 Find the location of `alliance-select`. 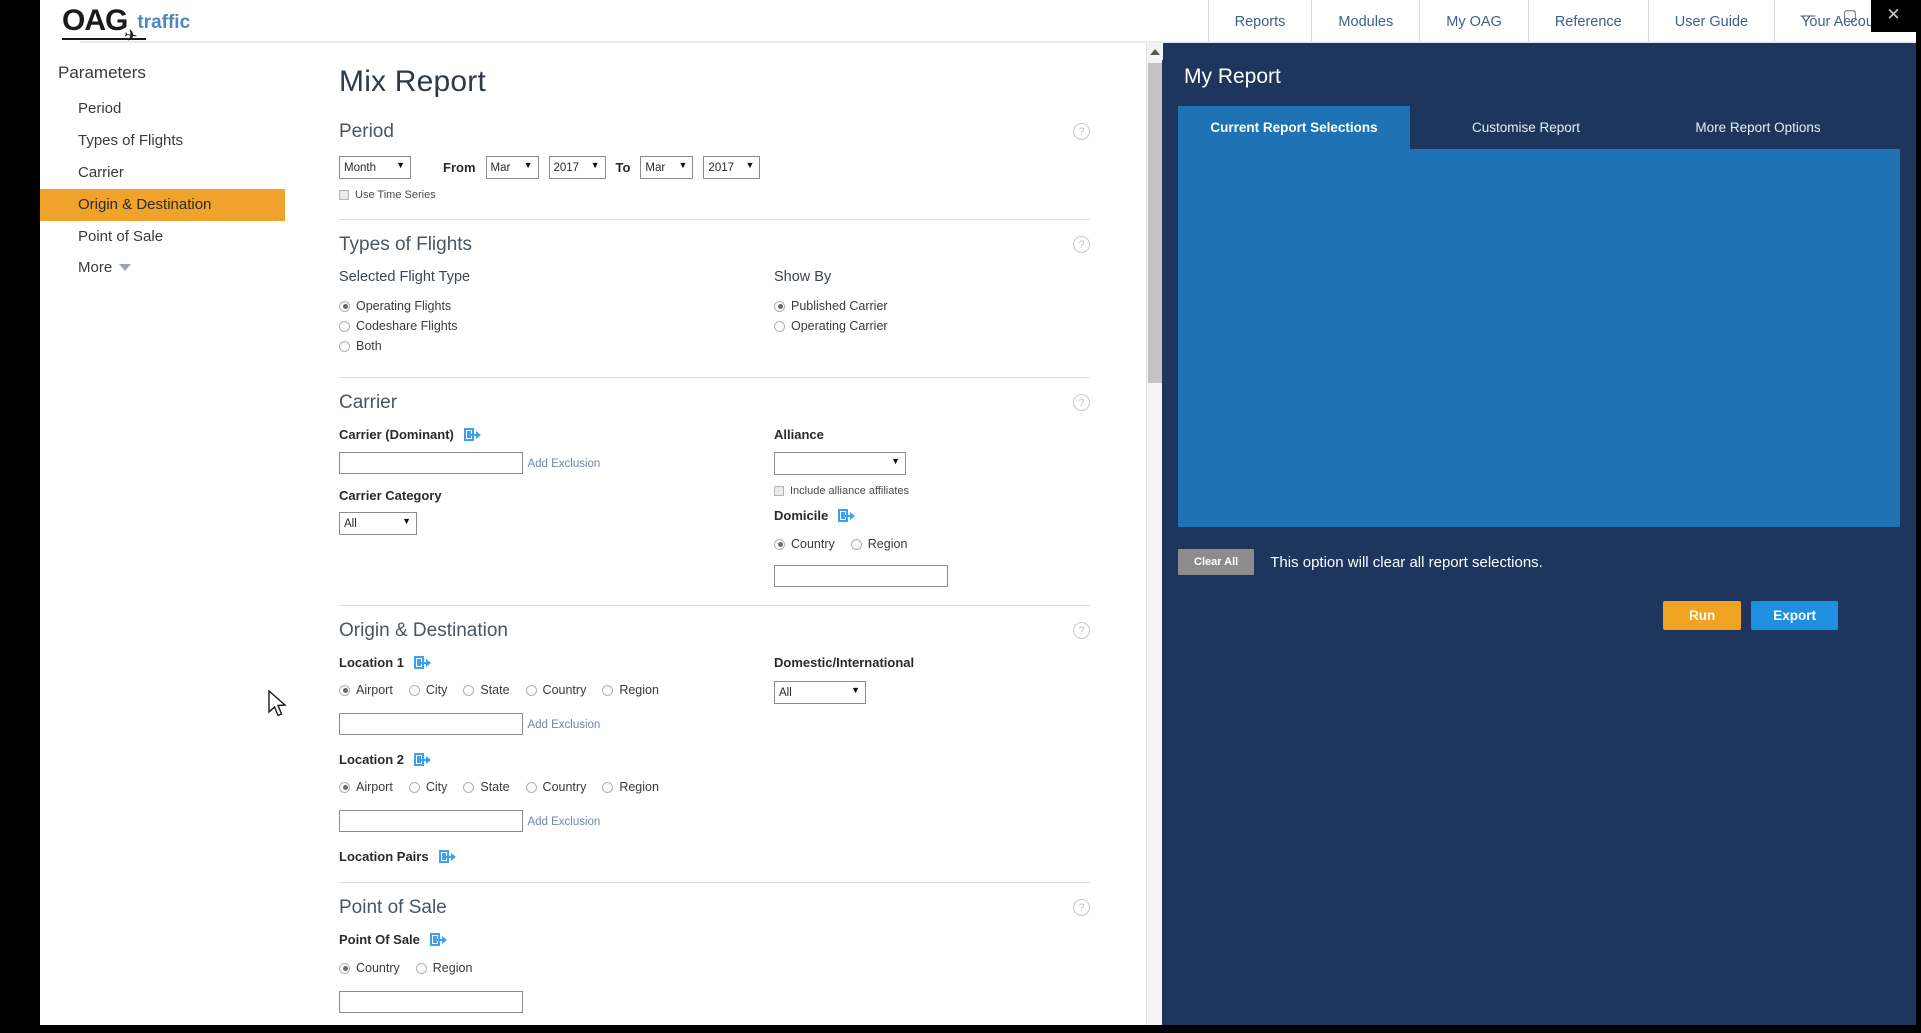

alliance-select is located at coordinates (840, 463).